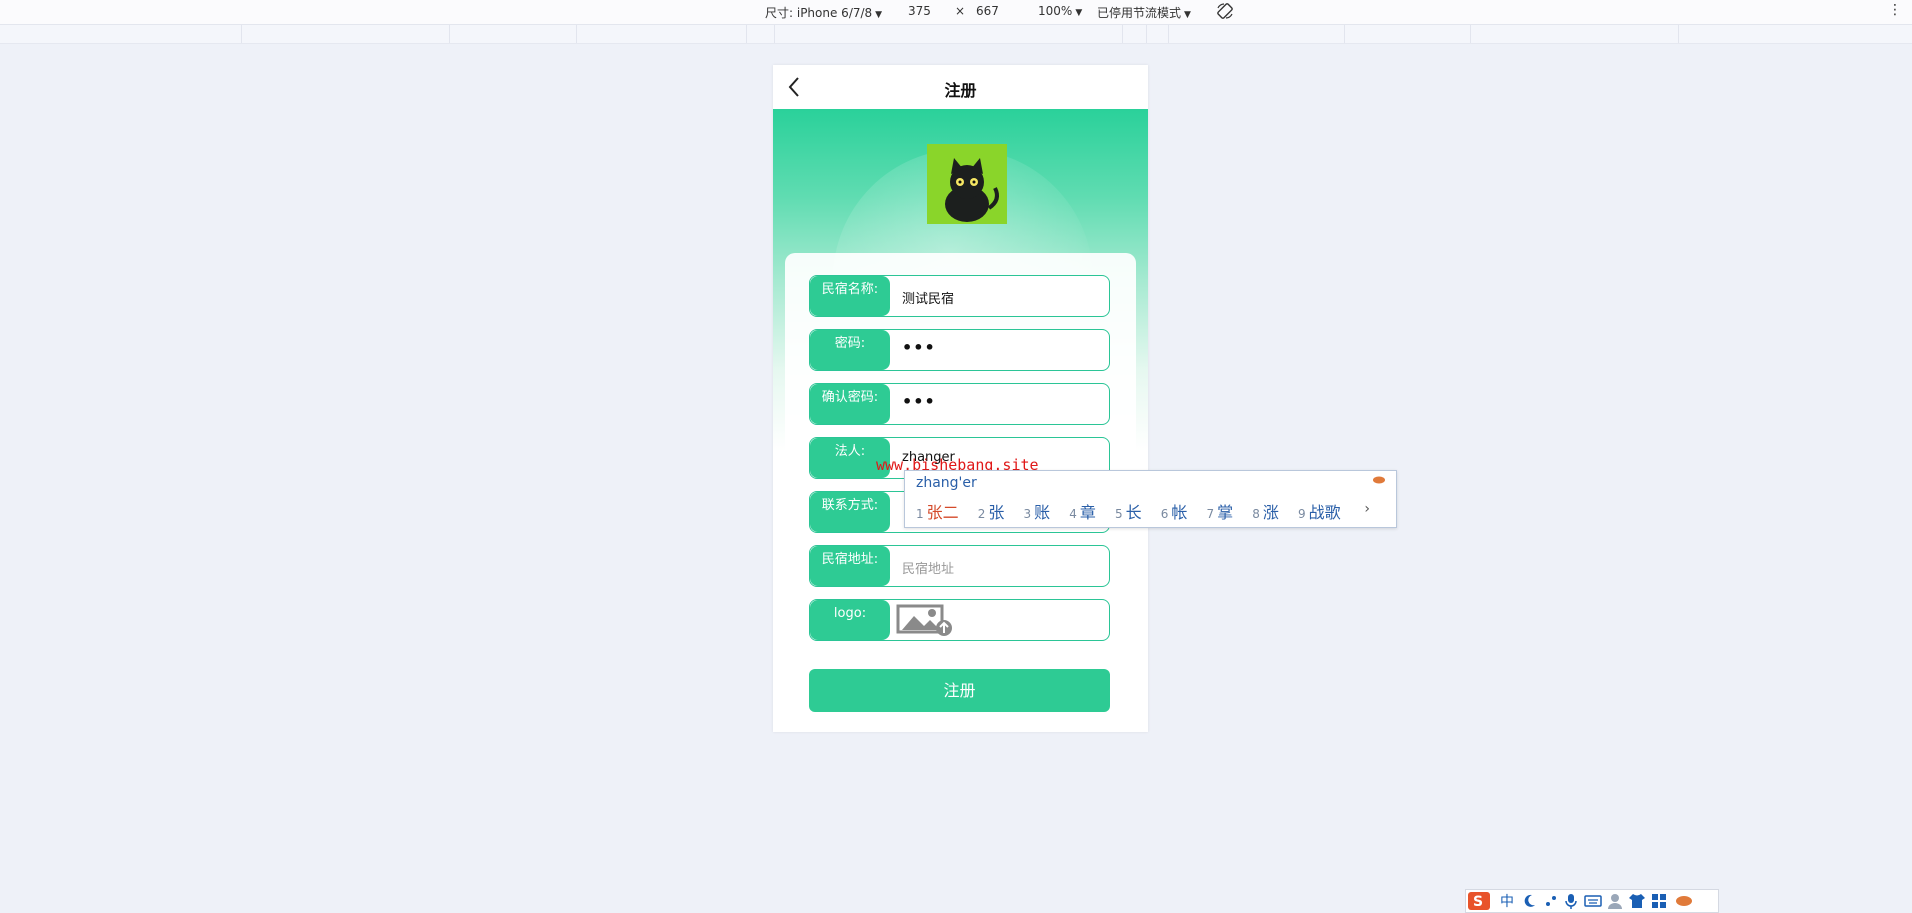 The image size is (1912, 913). Describe the element at coordinates (959, 296) in the screenshot. I see `field-homestay-name: 民宿名称: 测试民宿` at that location.